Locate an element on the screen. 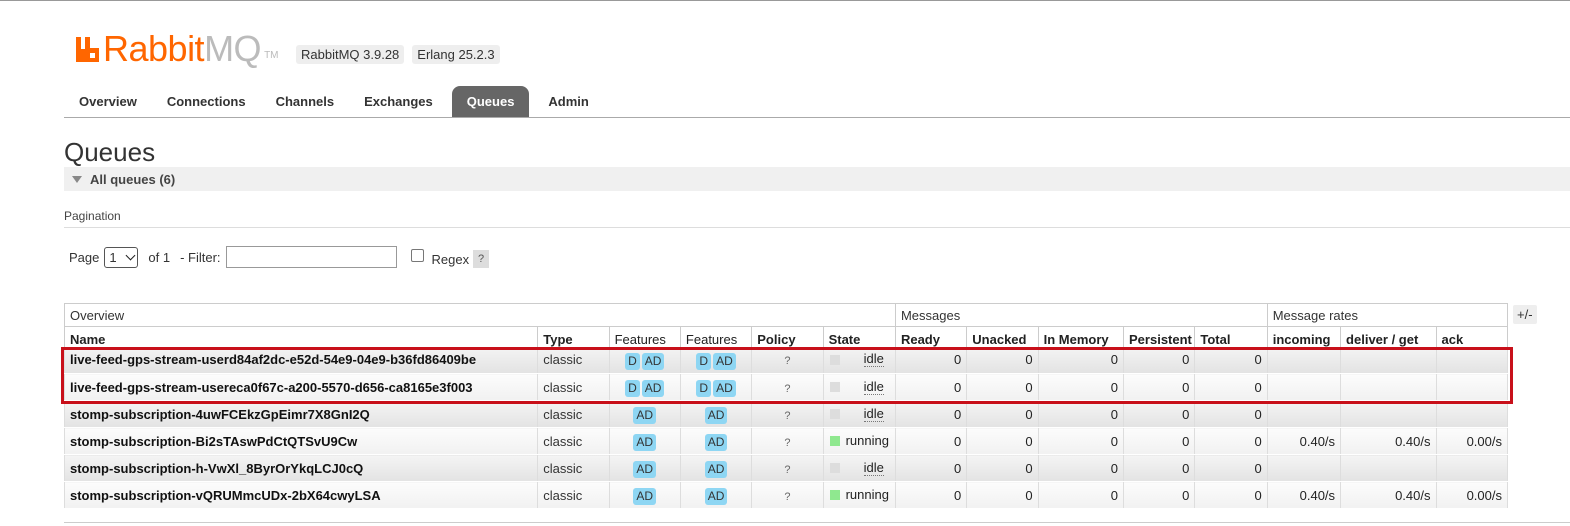 This screenshot has height=526, width=1570. regex-label: Regex is located at coordinates (450, 259).